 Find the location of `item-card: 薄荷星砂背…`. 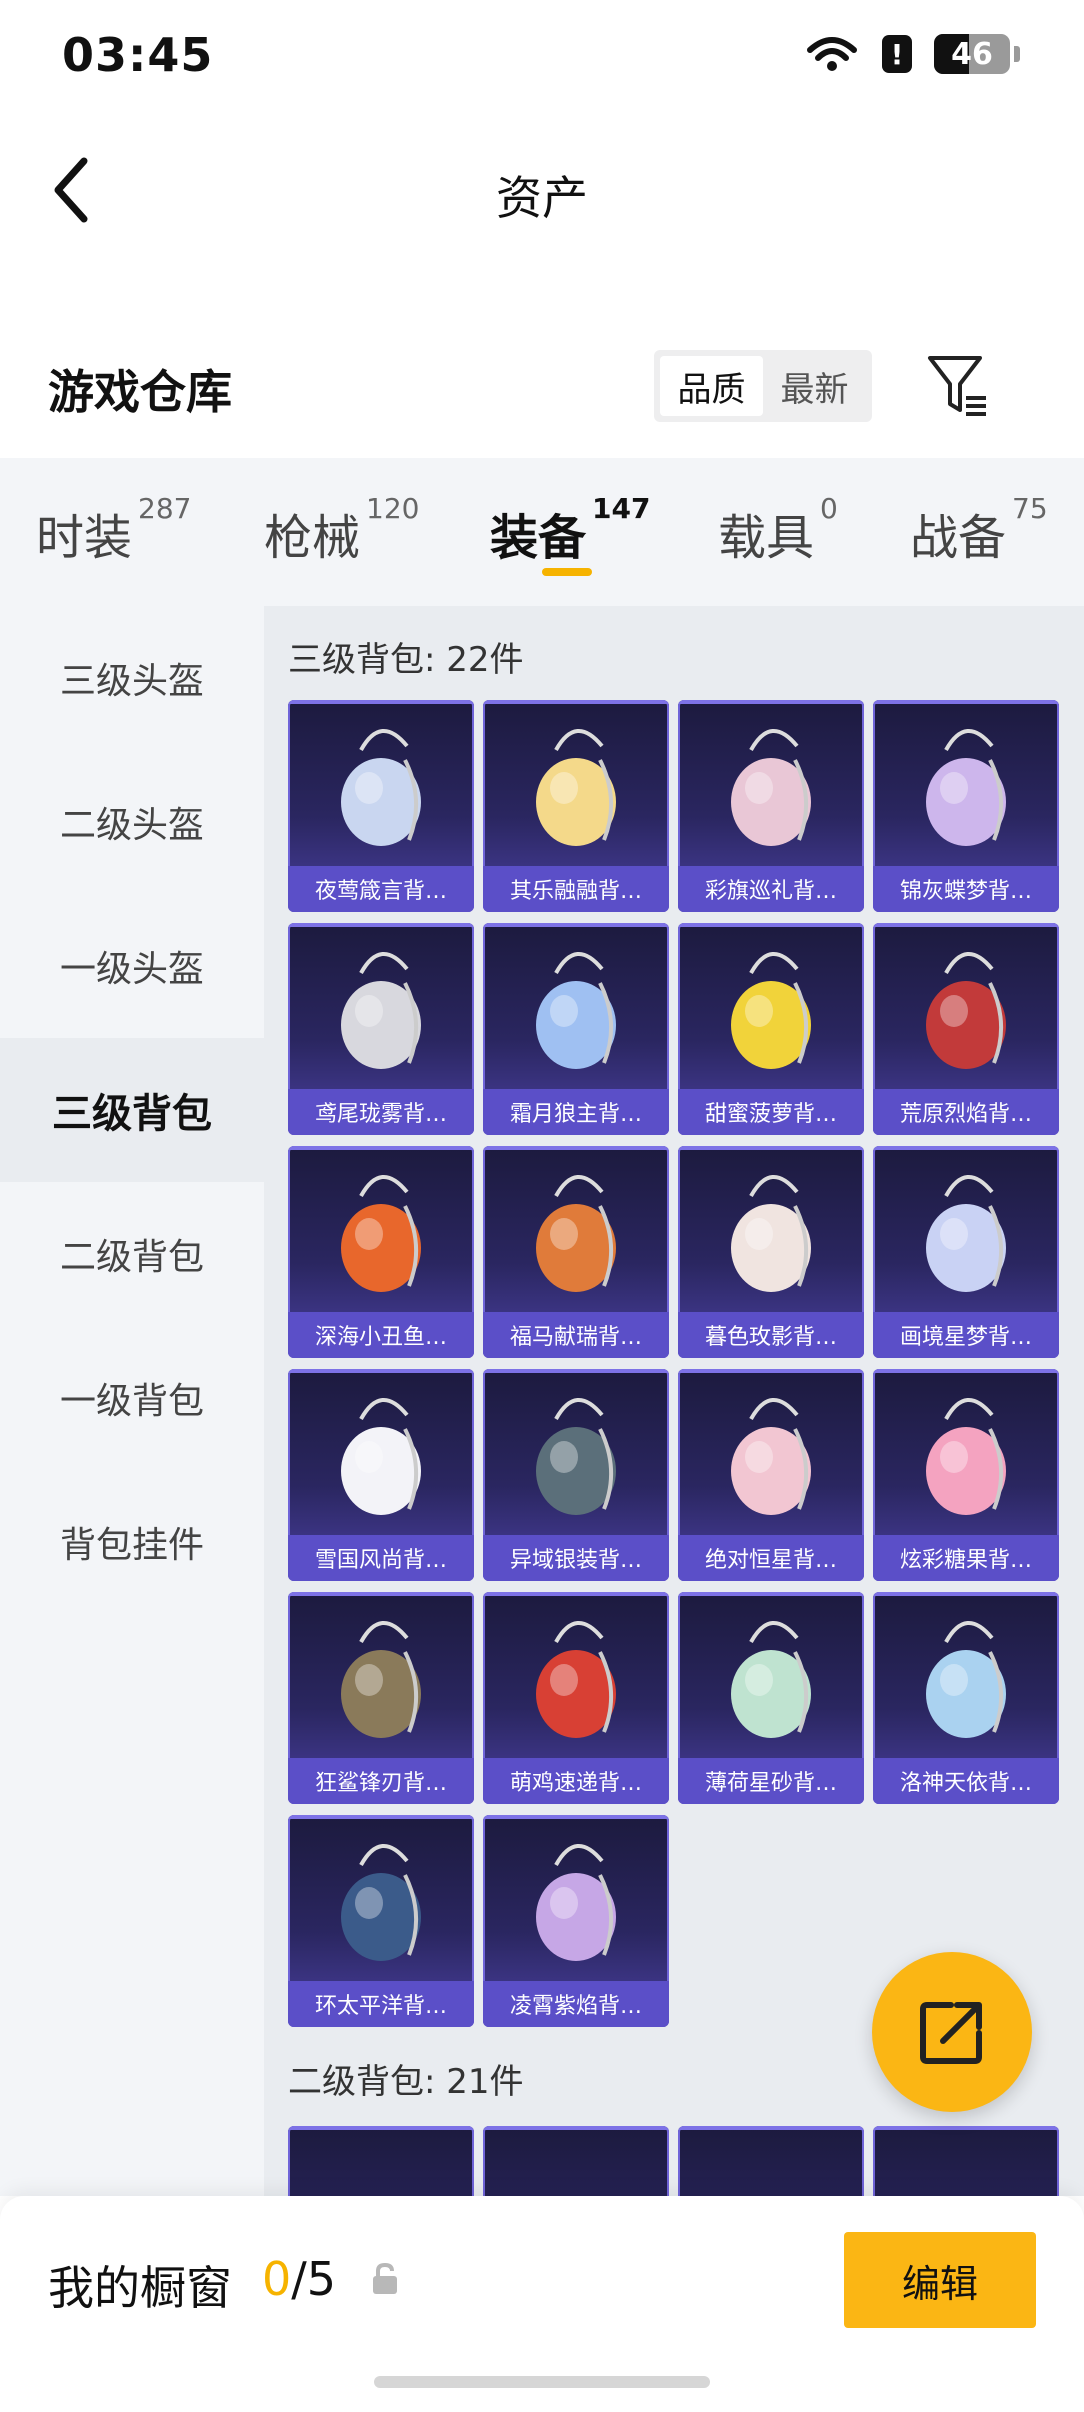

item-card: 薄荷星砂背… is located at coordinates (771, 1698).